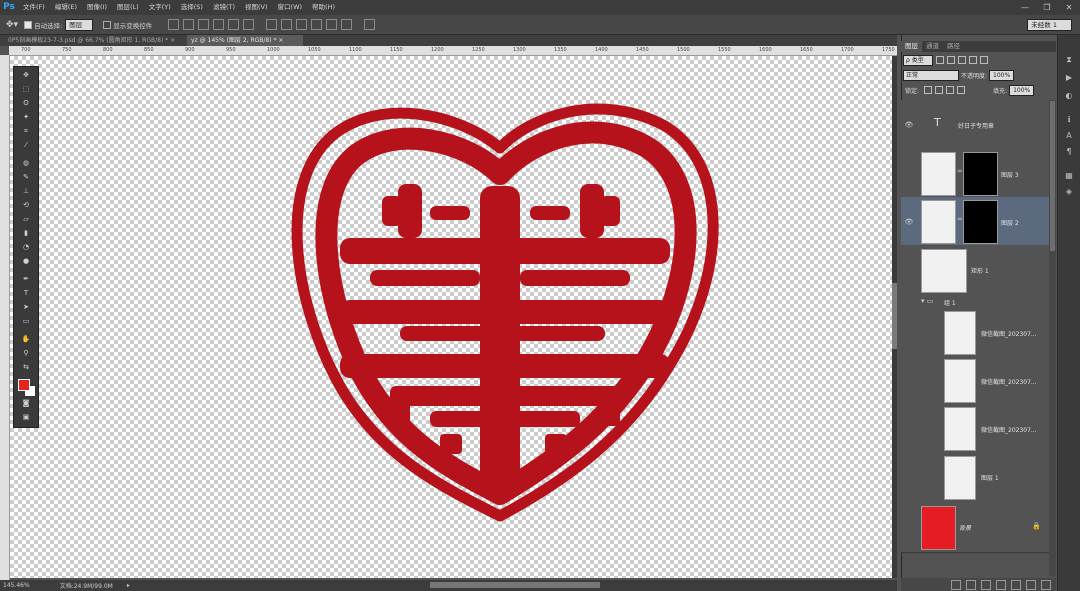  Describe the element at coordinates (1069, 136) in the screenshot. I see `character-icon: A` at that location.